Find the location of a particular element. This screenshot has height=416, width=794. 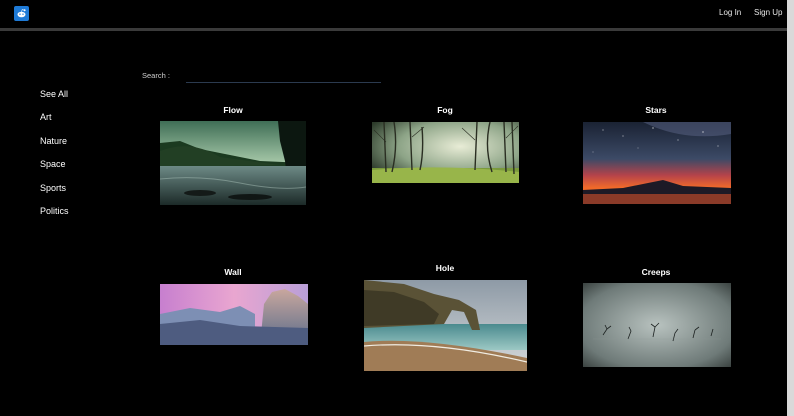

card-title-flow: Flow is located at coordinates (233, 110).